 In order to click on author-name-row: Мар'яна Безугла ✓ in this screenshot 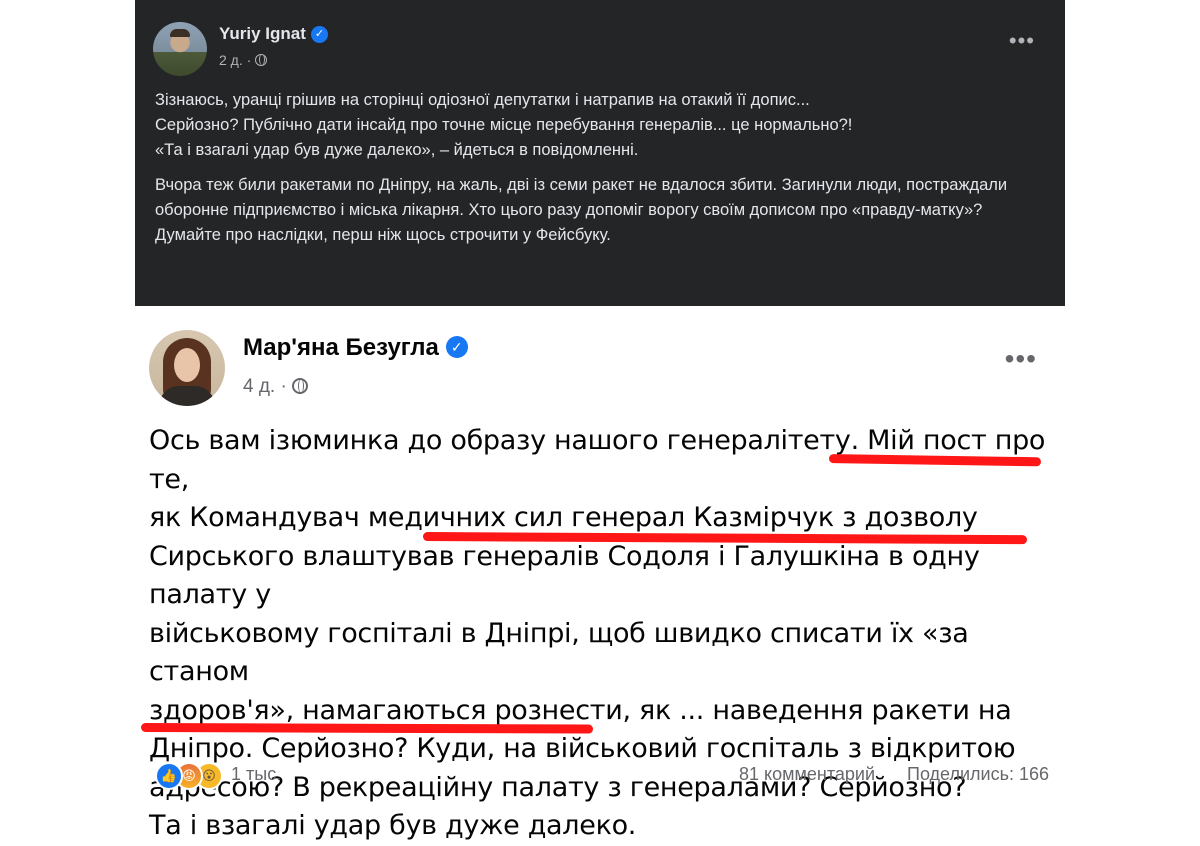, I will do `click(355, 348)`.